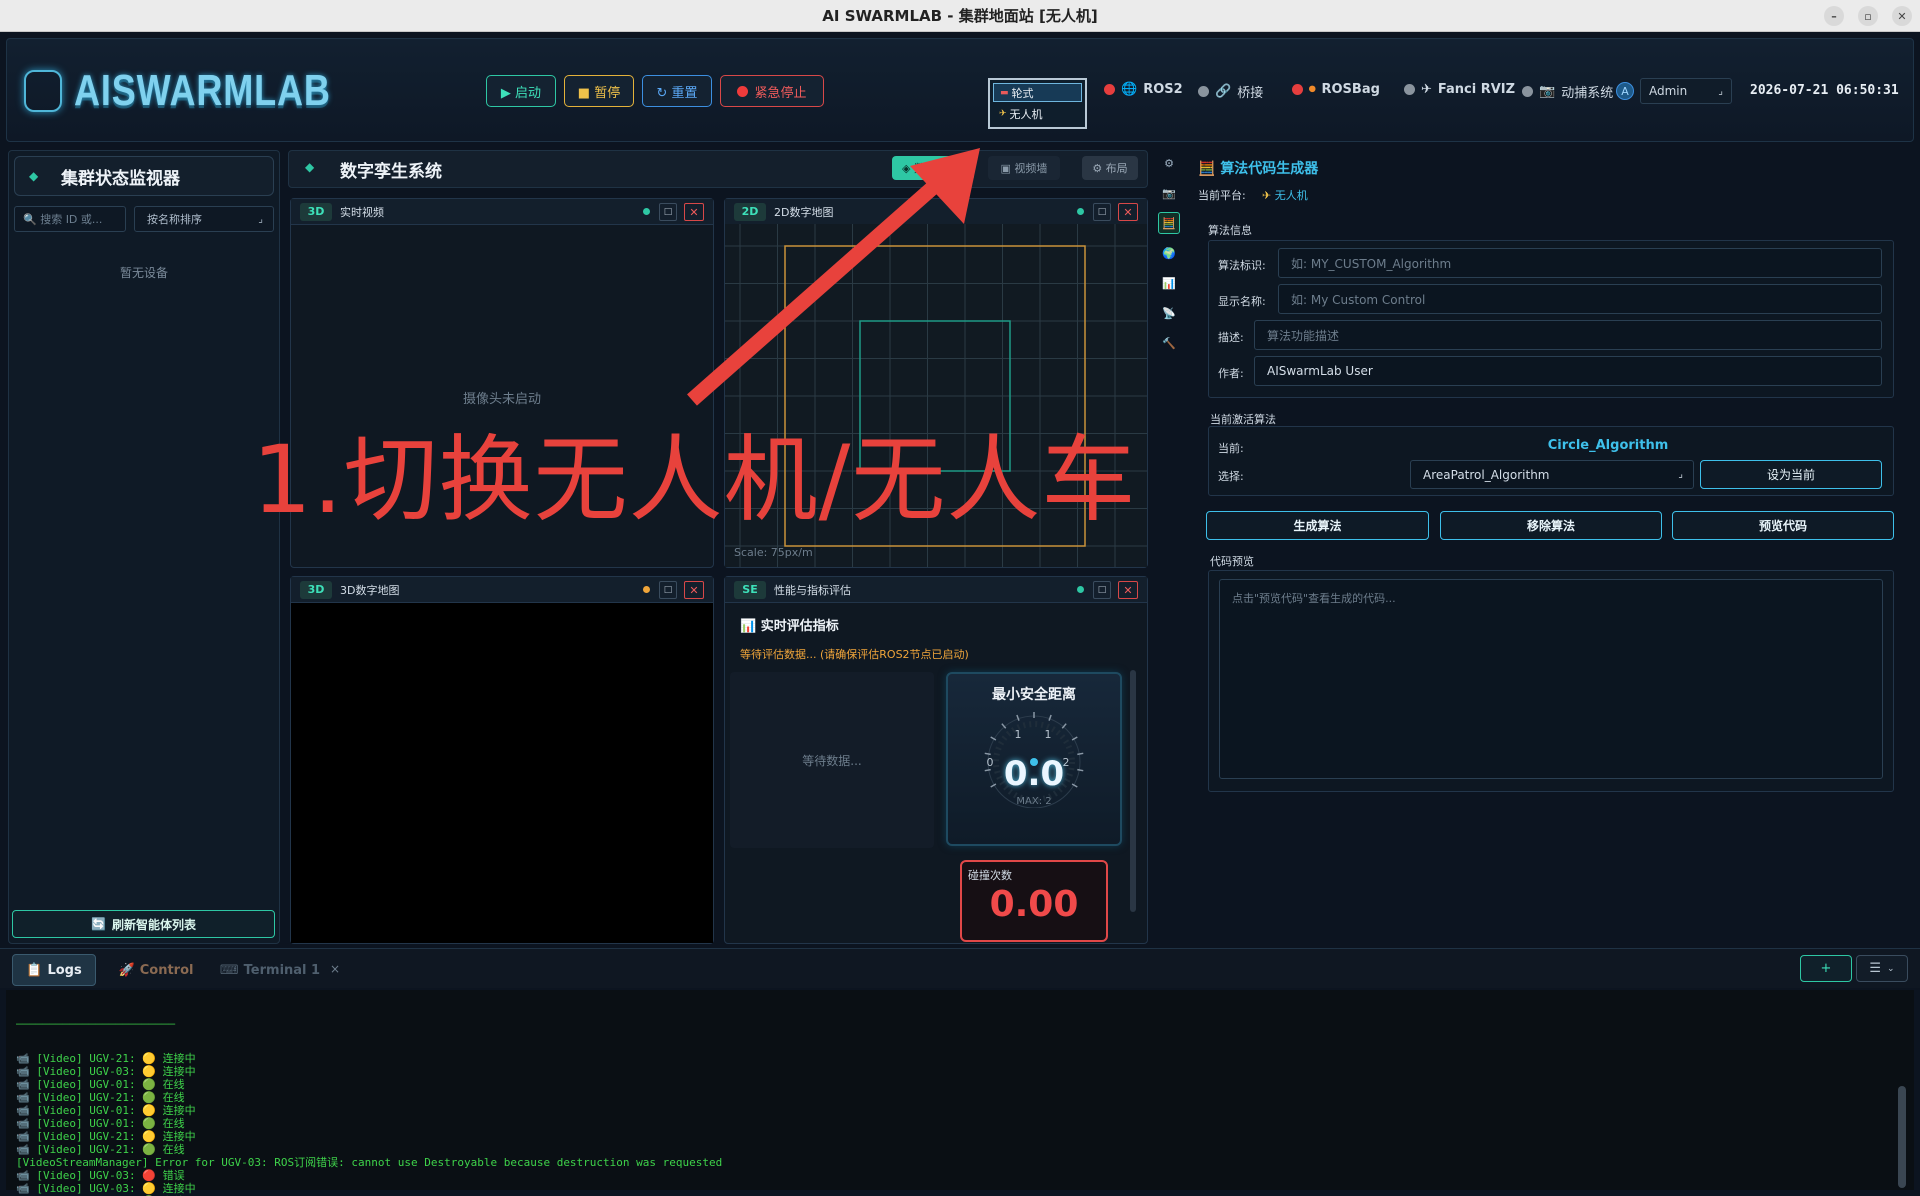  What do you see at coordinates (1834, 16) in the screenshot?
I see `minimize-icon: –` at bounding box center [1834, 16].